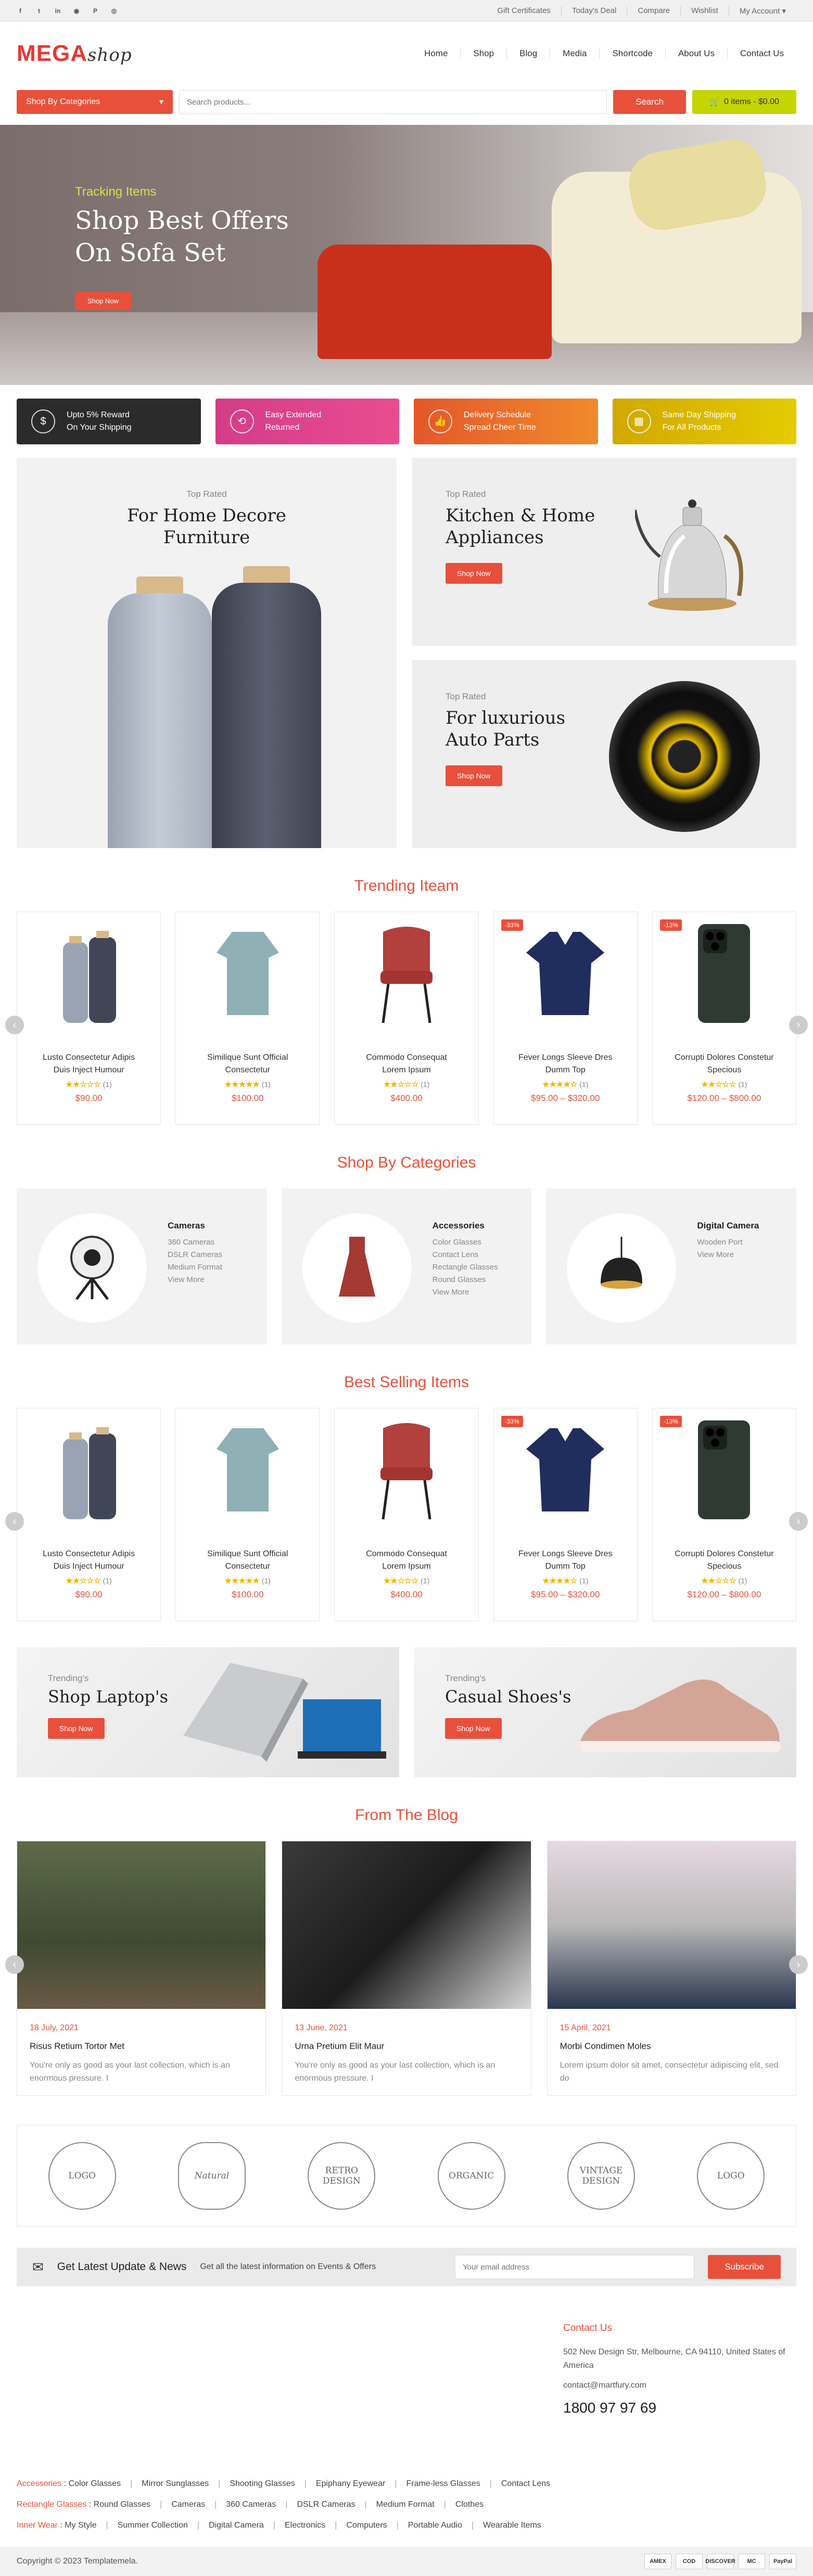 This screenshot has height=2576, width=813. What do you see at coordinates (525, 2484) in the screenshot?
I see `footer-link: Contact Lens` at bounding box center [525, 2484].